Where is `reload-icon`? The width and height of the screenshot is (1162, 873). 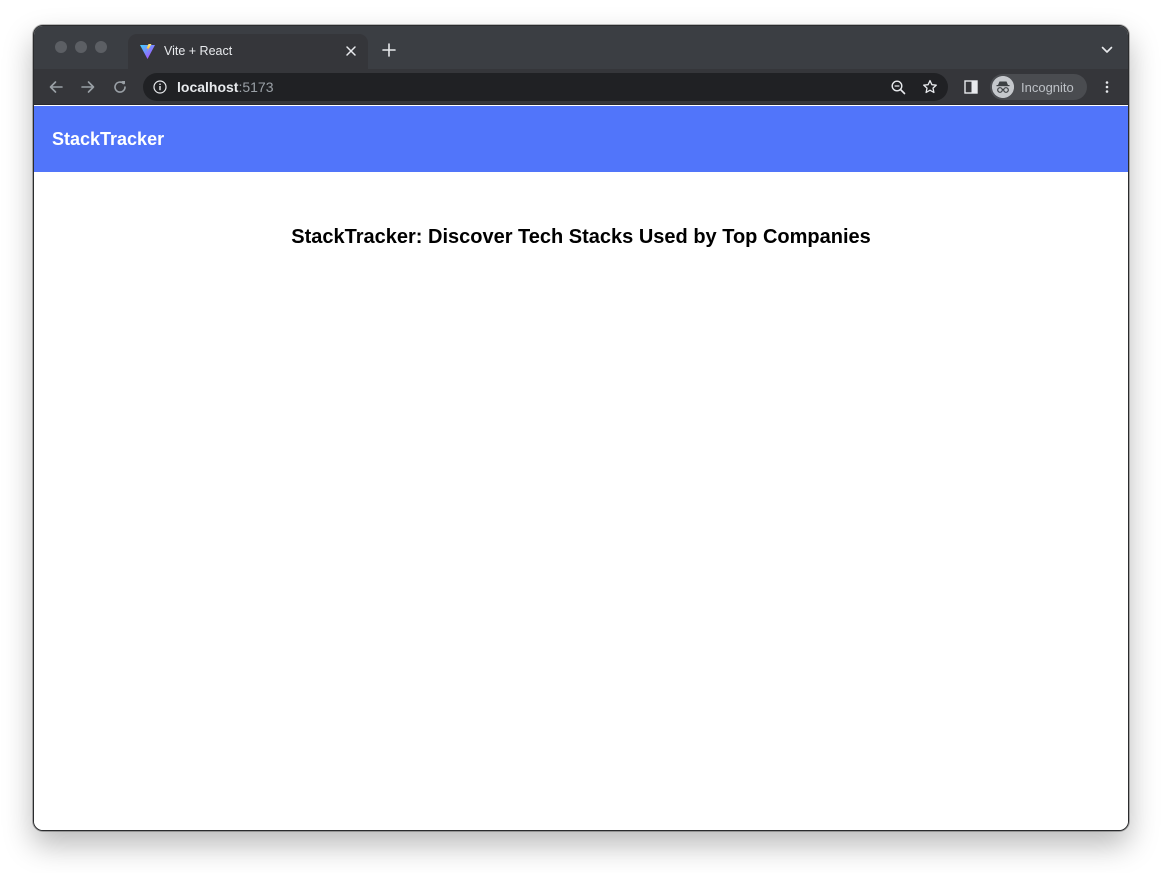
reload-icon is located at coordinates (120, 87).